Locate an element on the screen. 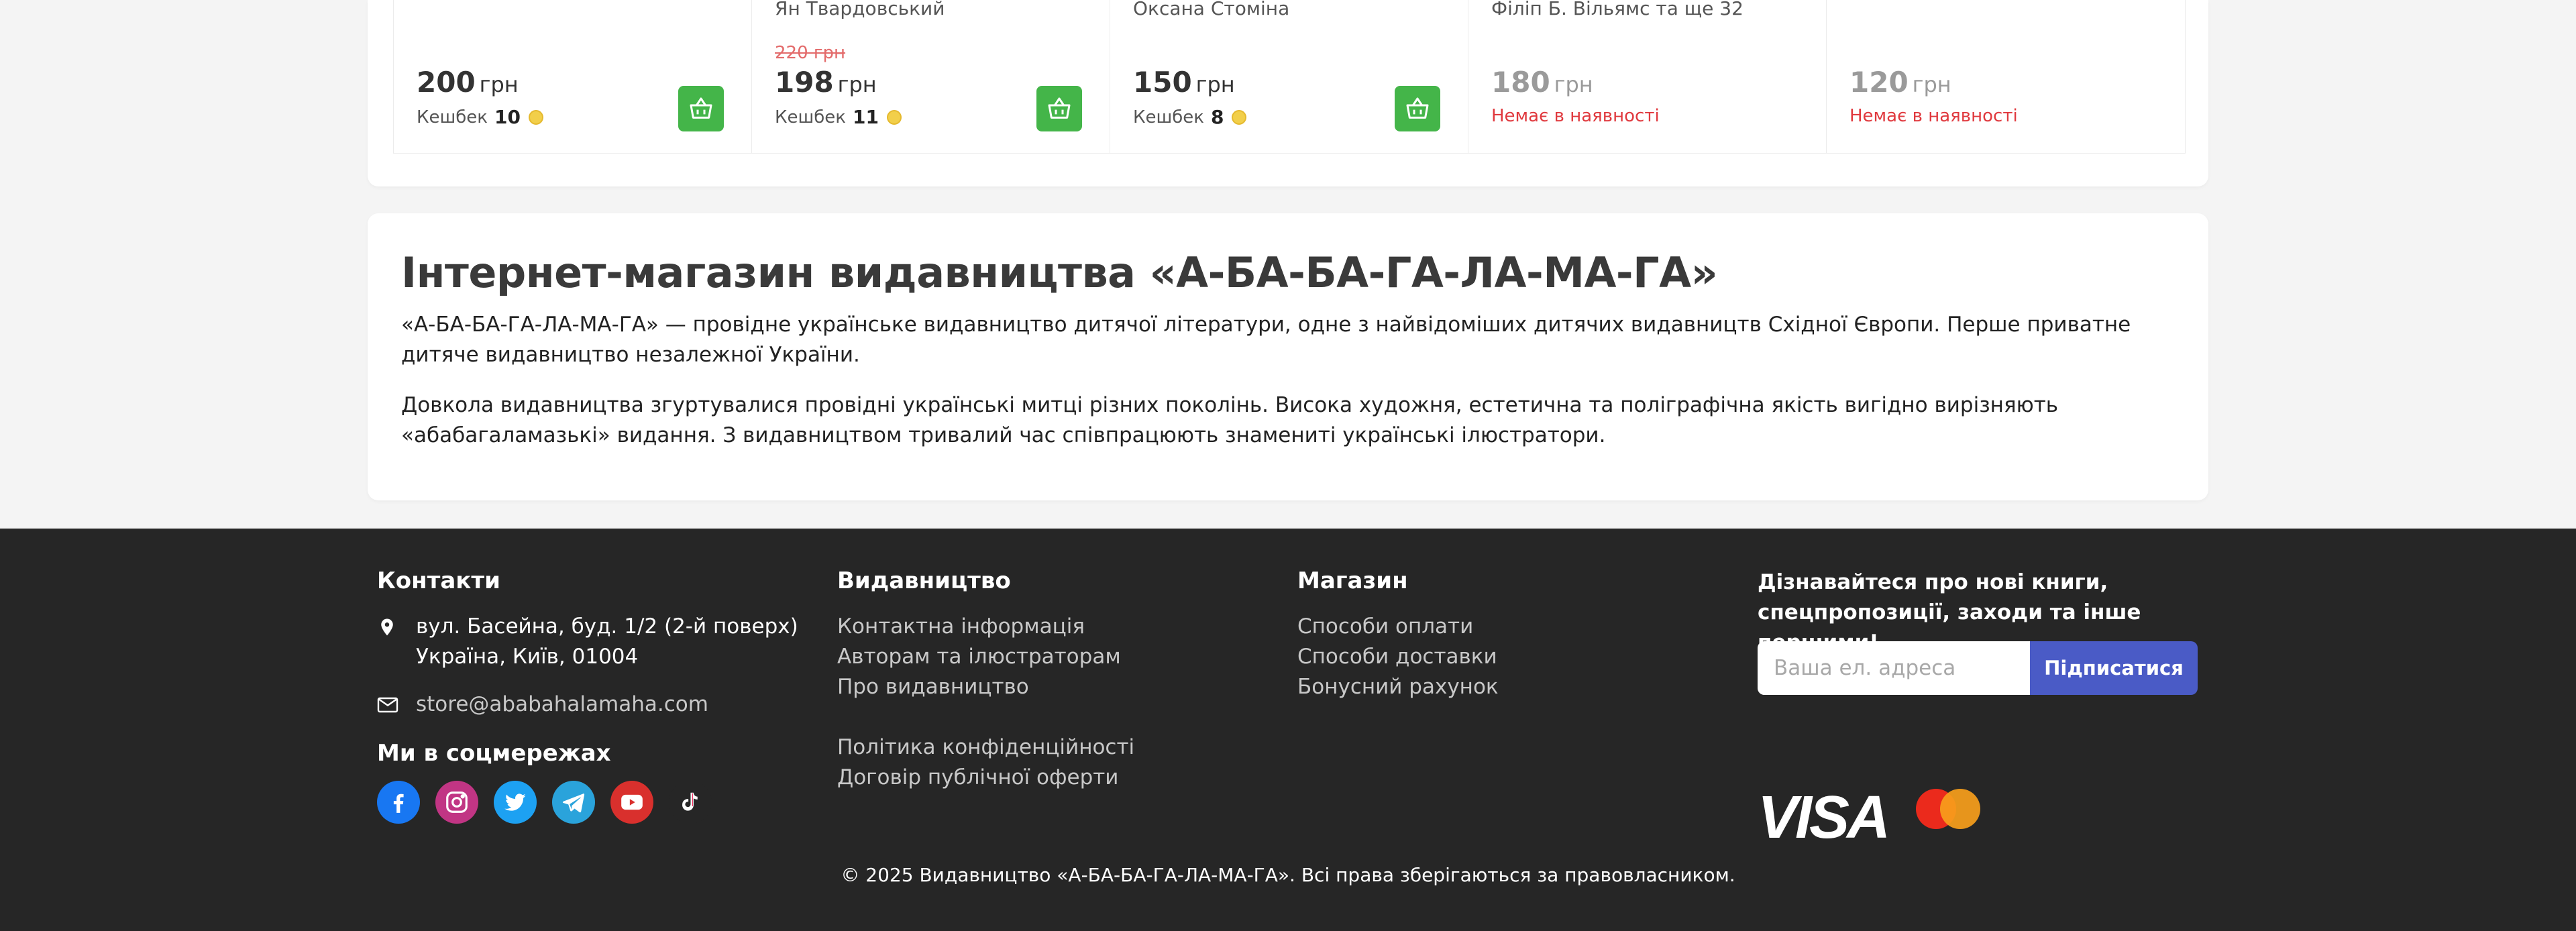 This screenshot has width=2576, height=931. email-contact: store@ababahalamaha.com is located at coordinates (542, 705).